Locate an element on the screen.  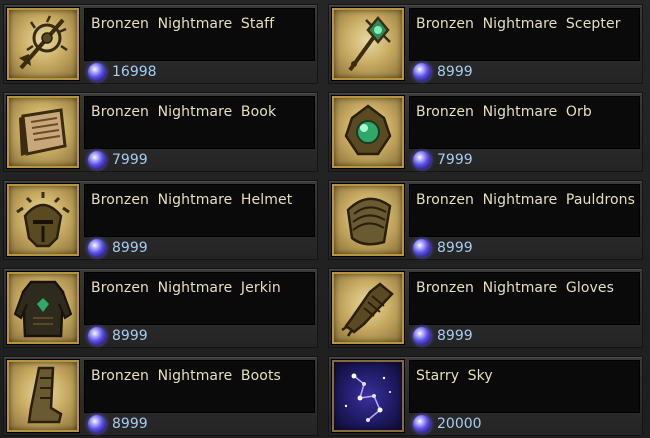
item-name-panel: Bronzen Nightmare Pauldrons is located at coordinates (524, 210).